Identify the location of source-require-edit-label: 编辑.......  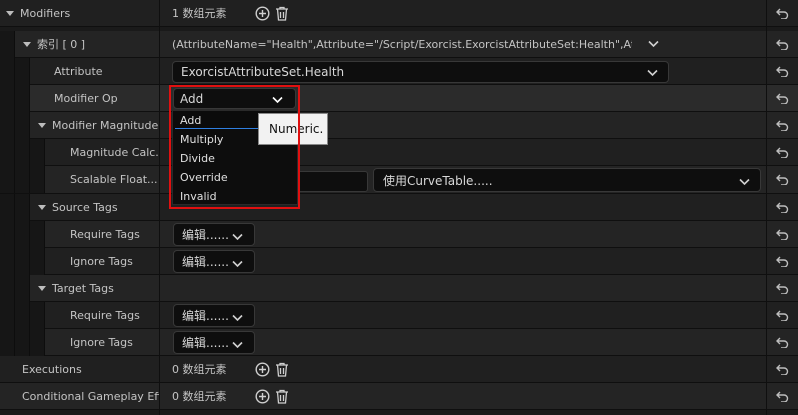
(205, 235).